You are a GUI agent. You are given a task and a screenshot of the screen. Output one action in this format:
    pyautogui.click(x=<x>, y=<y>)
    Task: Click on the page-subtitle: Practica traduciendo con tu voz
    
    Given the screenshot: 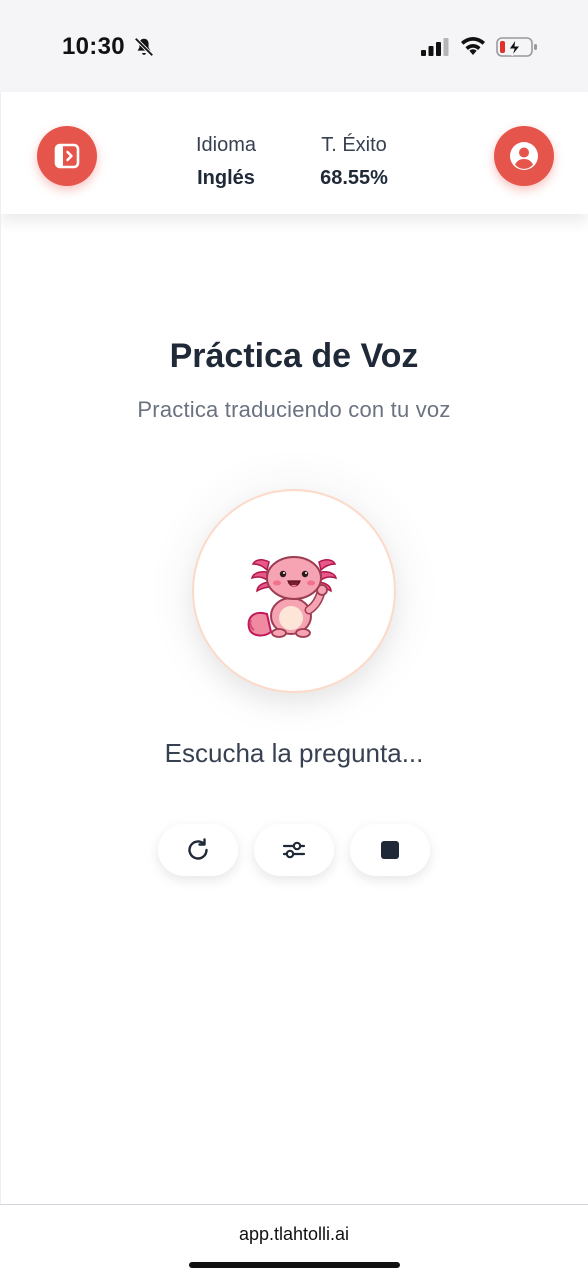 What is the action you would take?
    pyautogui.click(x=294, y=409)
    